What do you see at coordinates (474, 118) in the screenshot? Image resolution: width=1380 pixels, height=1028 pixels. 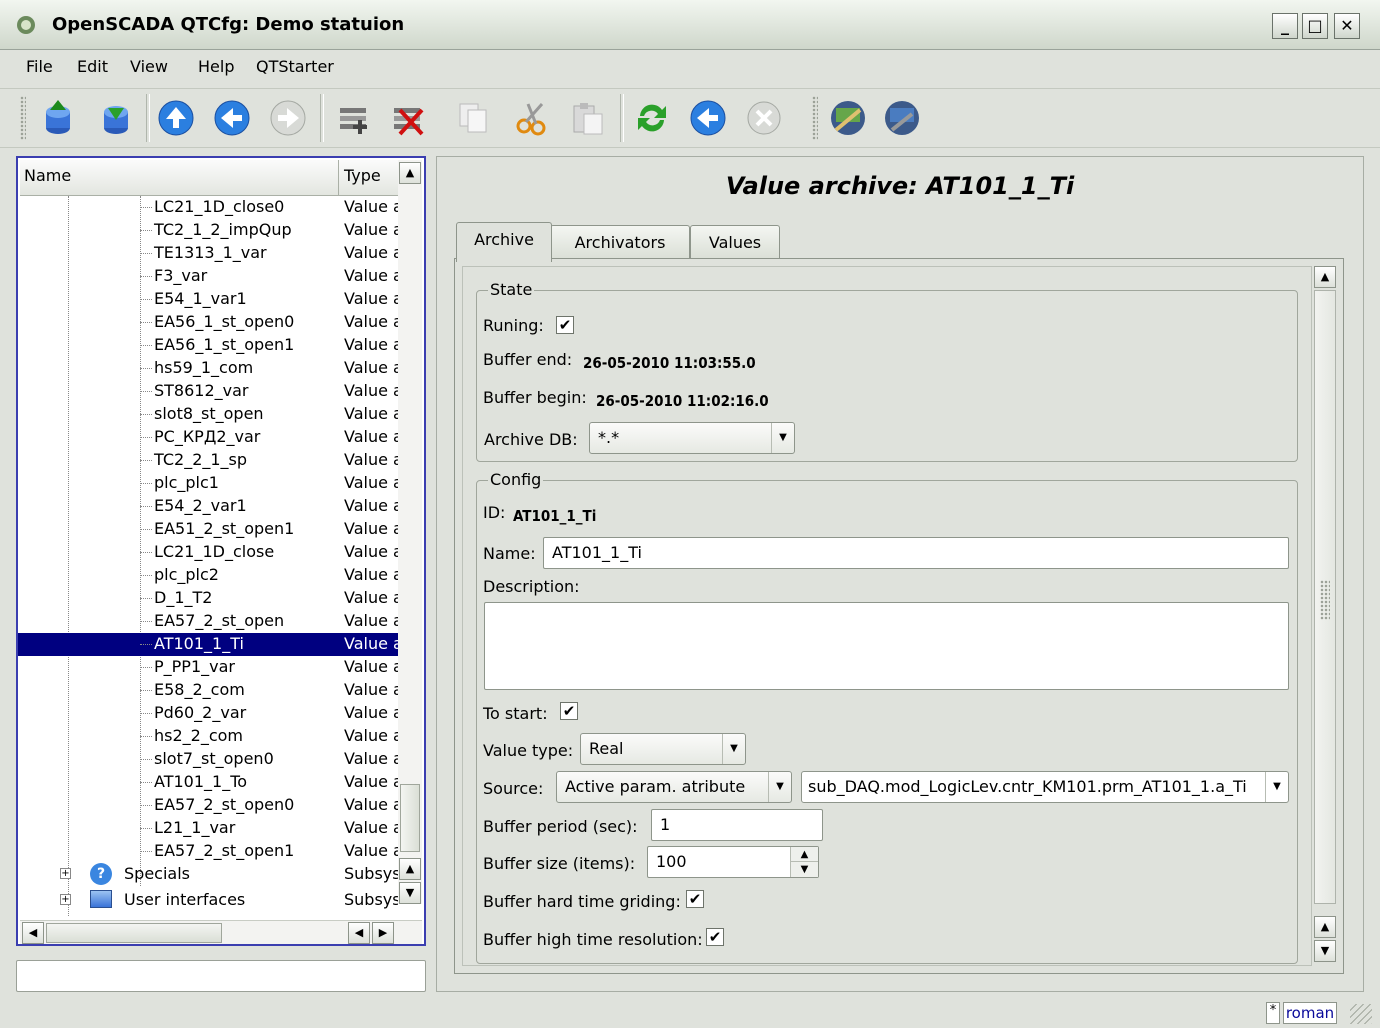 I see `copy-icon` at bounding box center [474, 118].